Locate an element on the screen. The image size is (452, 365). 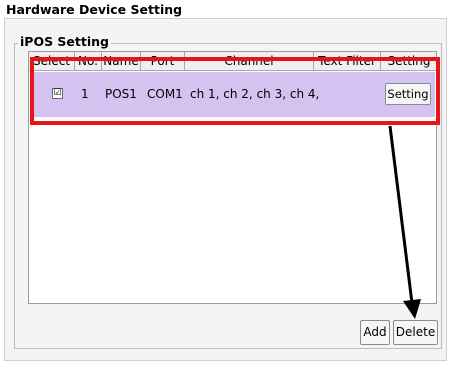
delete-button: Delete is located at coordinates (415, 332).